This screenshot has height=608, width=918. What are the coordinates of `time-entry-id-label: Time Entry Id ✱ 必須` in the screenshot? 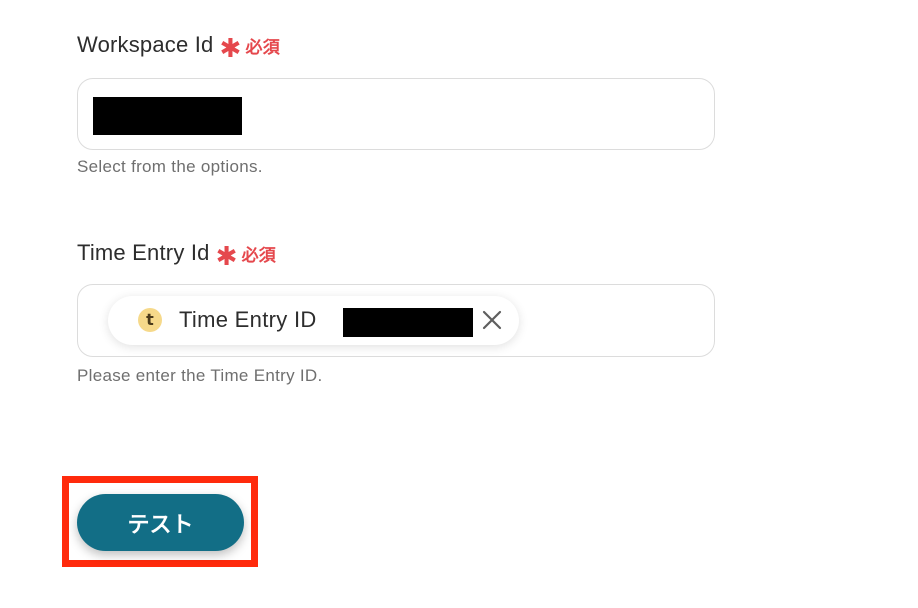 It's located at (176, 255).